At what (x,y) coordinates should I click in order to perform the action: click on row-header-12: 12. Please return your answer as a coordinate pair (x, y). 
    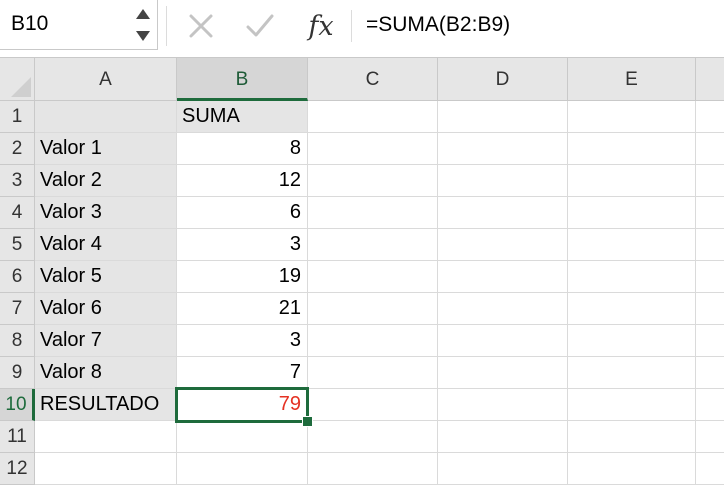
    Looking at the image, I should click on (17, 469).